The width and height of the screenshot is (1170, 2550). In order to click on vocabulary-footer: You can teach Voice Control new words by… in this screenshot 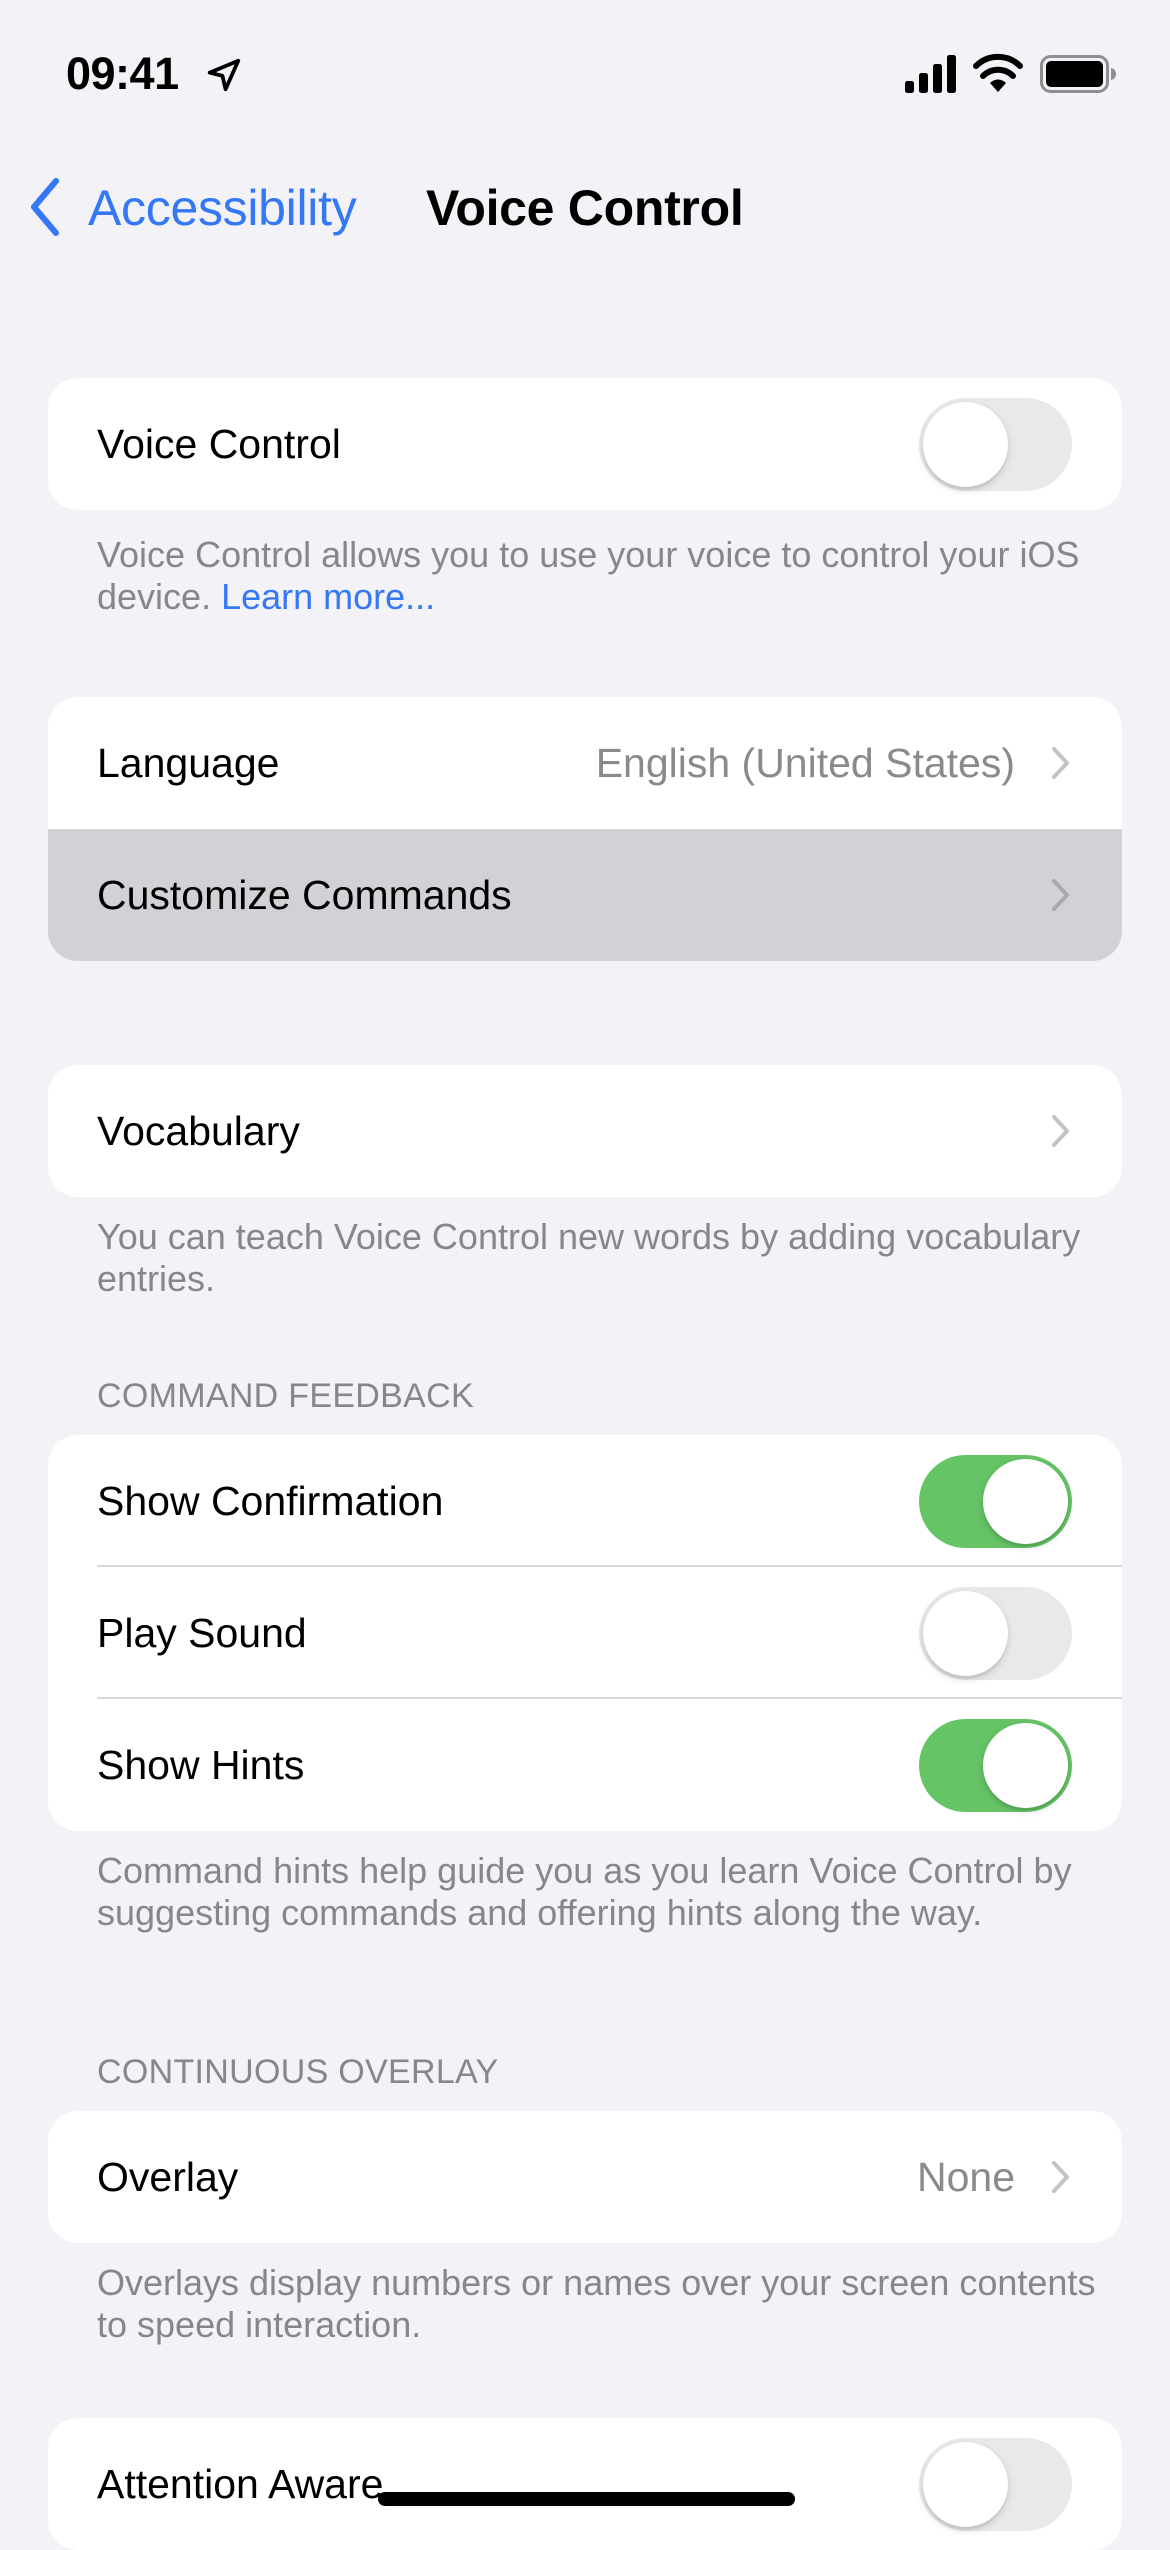, I will do `click(589, 1257)`.